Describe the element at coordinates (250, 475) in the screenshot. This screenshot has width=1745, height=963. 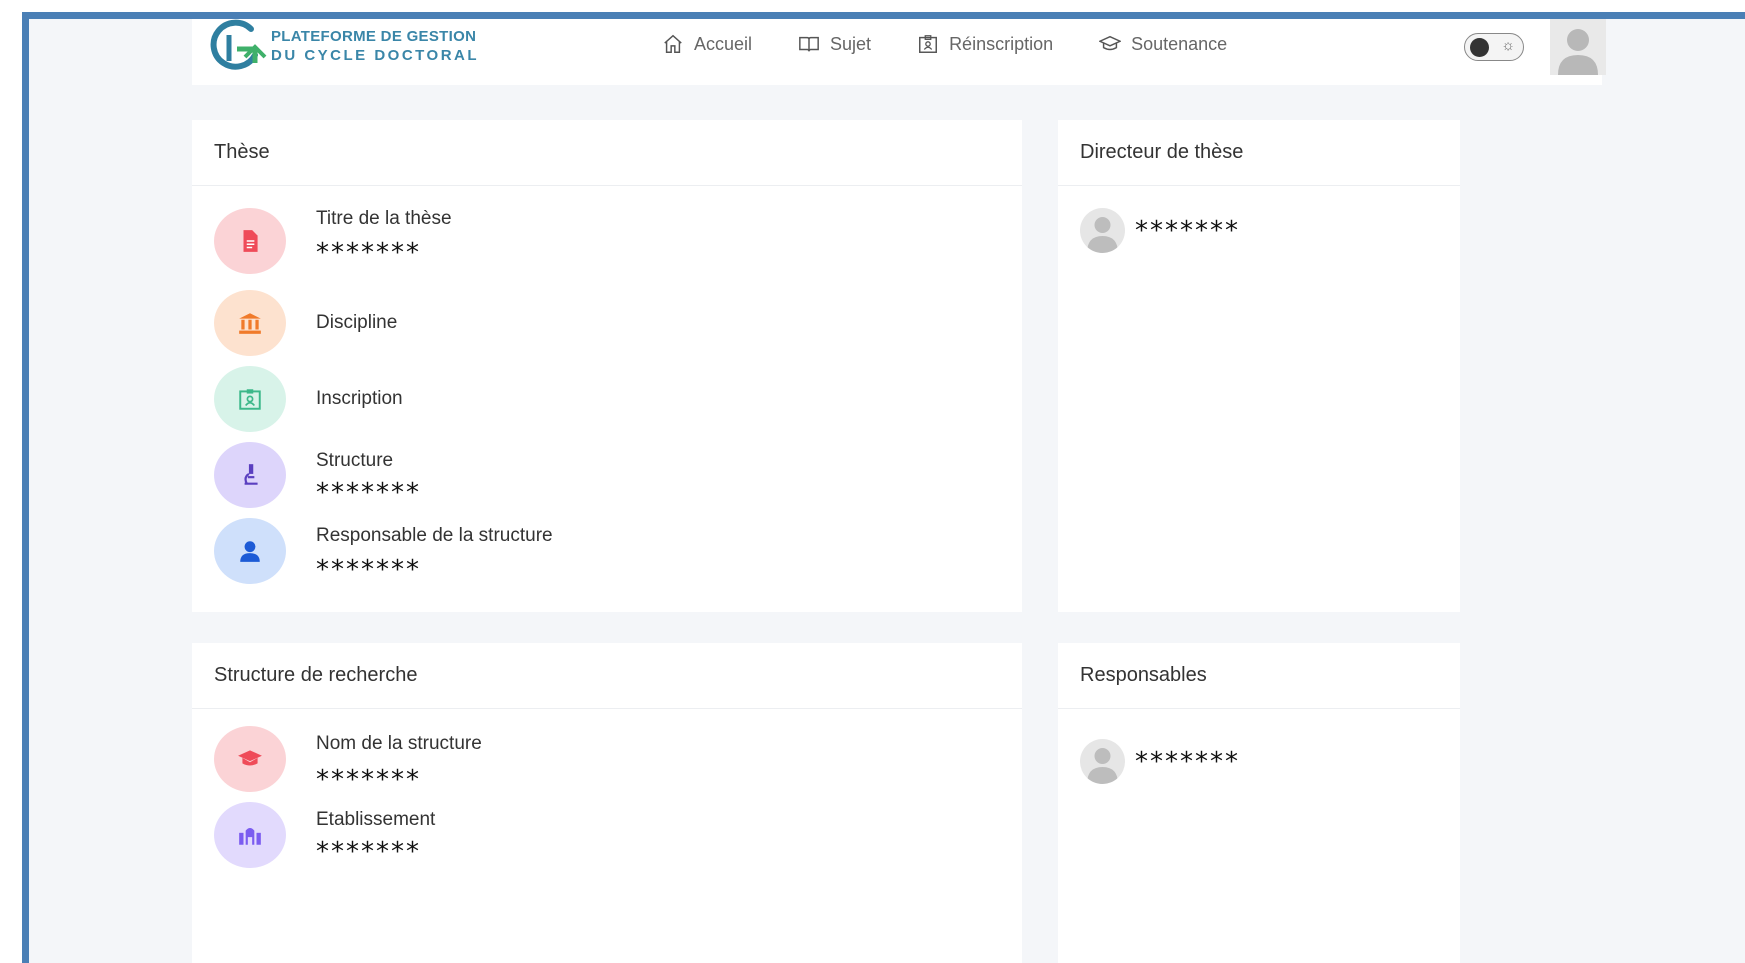
I see `microscope-icon` at that location.